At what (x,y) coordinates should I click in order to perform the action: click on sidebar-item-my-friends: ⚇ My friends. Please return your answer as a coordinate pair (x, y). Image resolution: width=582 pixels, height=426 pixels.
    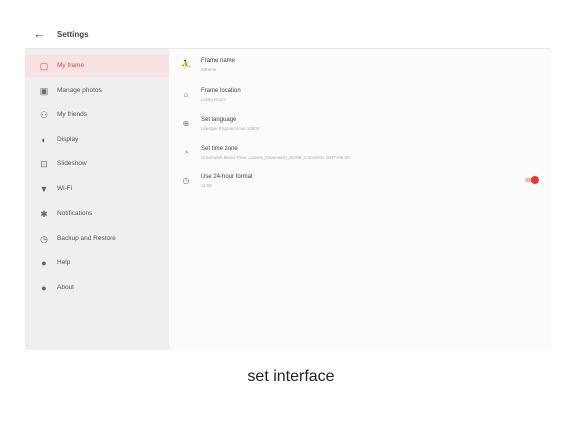
    Looking at the image, I should click on (97, 115).